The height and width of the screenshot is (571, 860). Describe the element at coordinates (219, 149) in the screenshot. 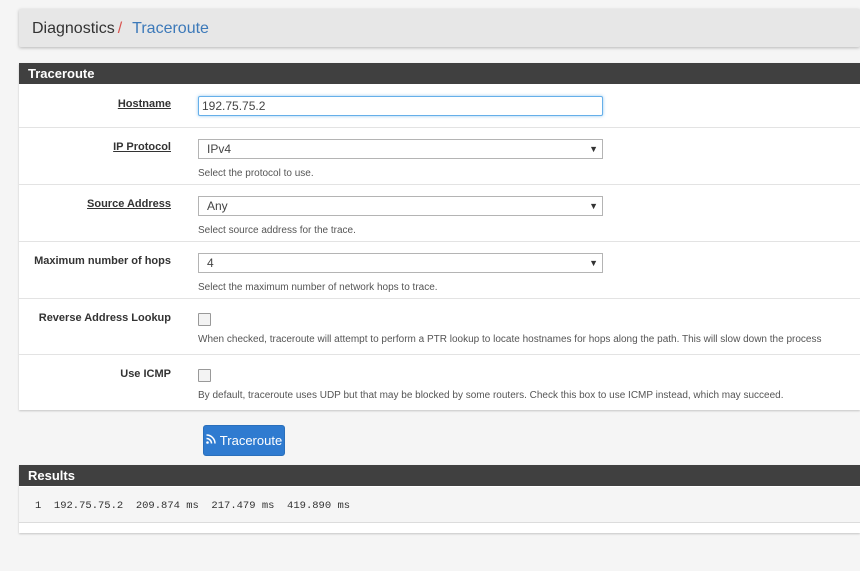

I see `ip-protocol-value: IPv4` at that location.